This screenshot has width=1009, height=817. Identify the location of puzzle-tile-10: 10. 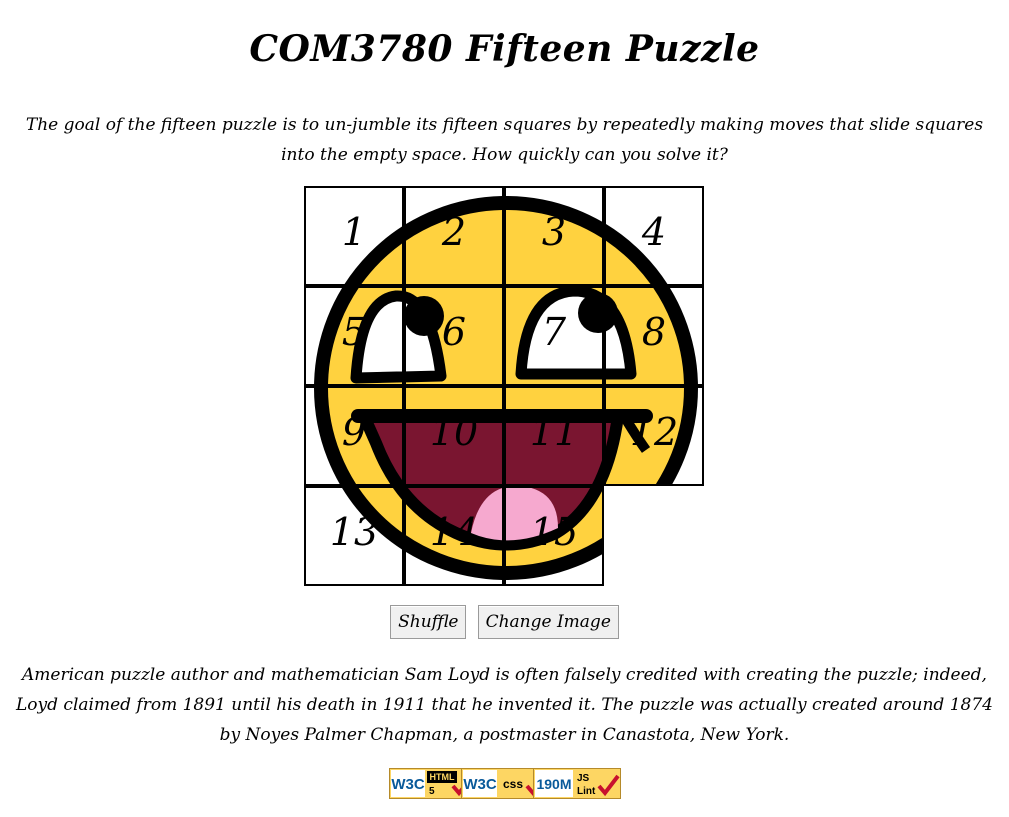
(454, 436).